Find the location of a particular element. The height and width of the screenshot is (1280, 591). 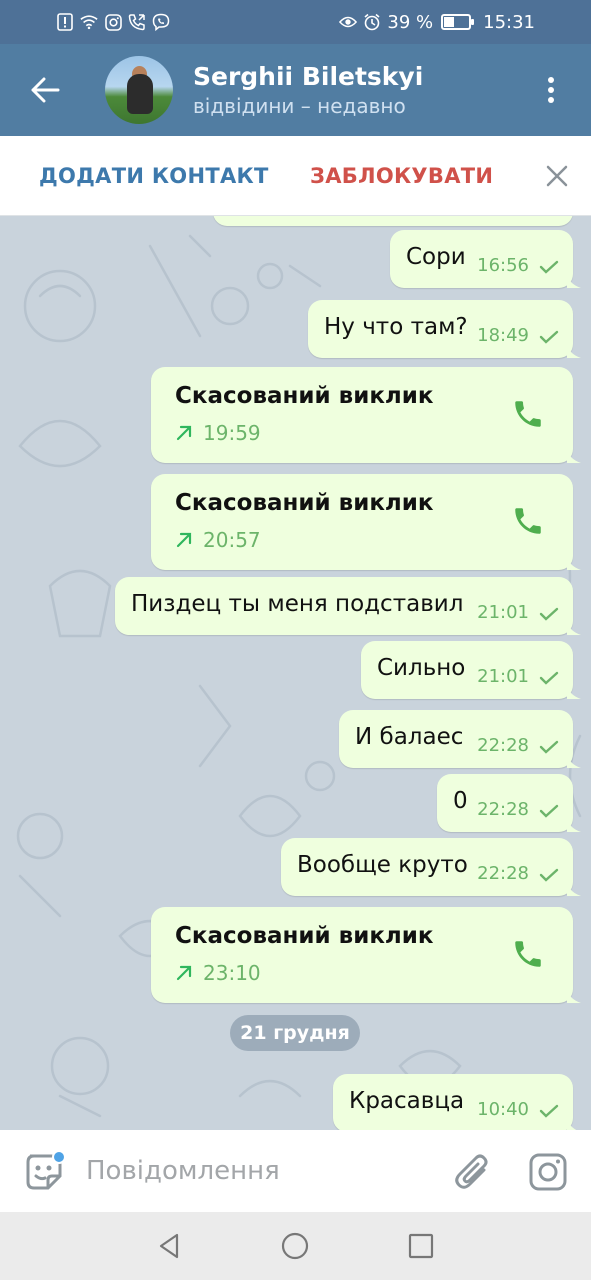

call-message-bubble: Скасований виклик 20:57 is located at coordinates (366, 522).